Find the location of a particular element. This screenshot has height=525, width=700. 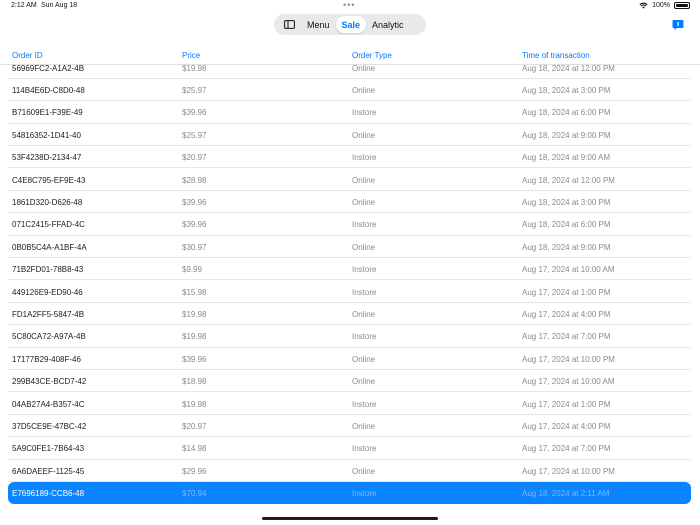

cell-order-id: 071C2415-FFAD-4C is located at coordinates (48, 225).